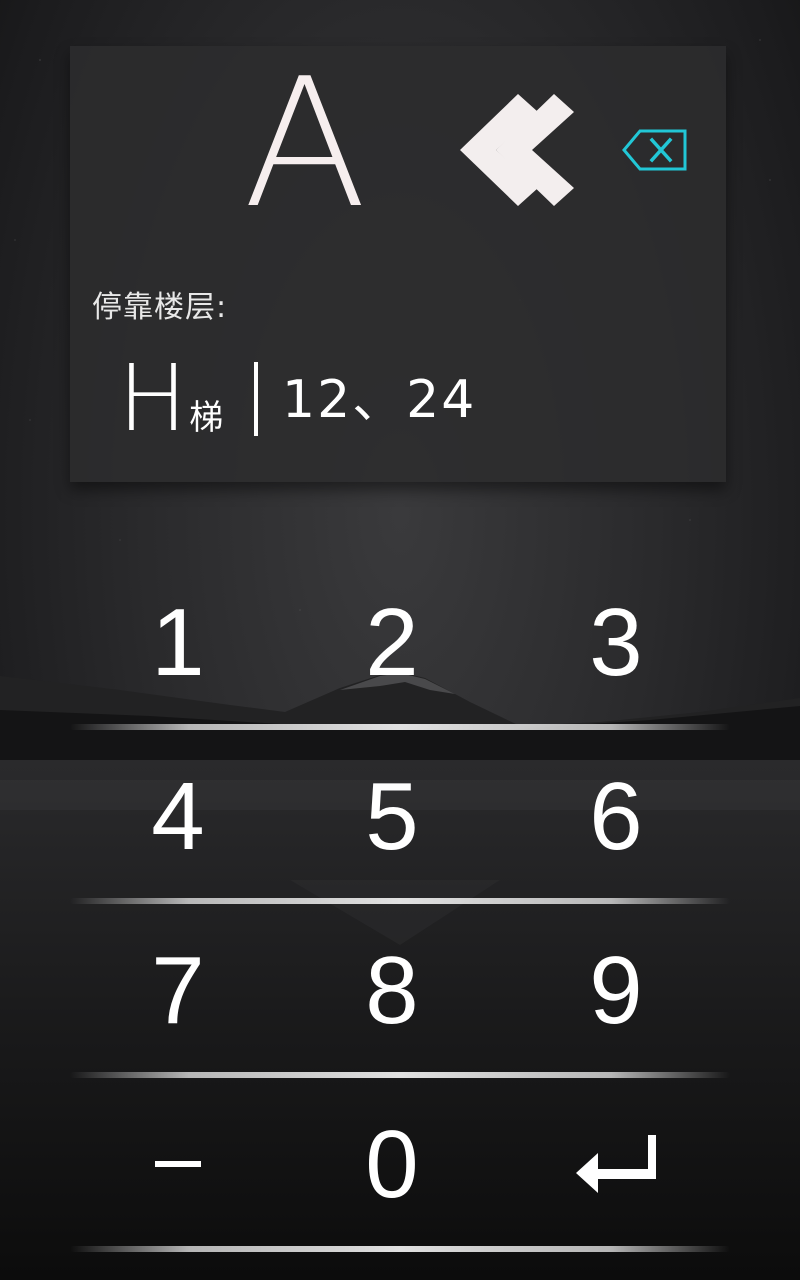 This screenshot has height=1280, width=800. Describe the element at coordinates (305, 143) in the screenshot. I see `elevator-letter: A` at that location.